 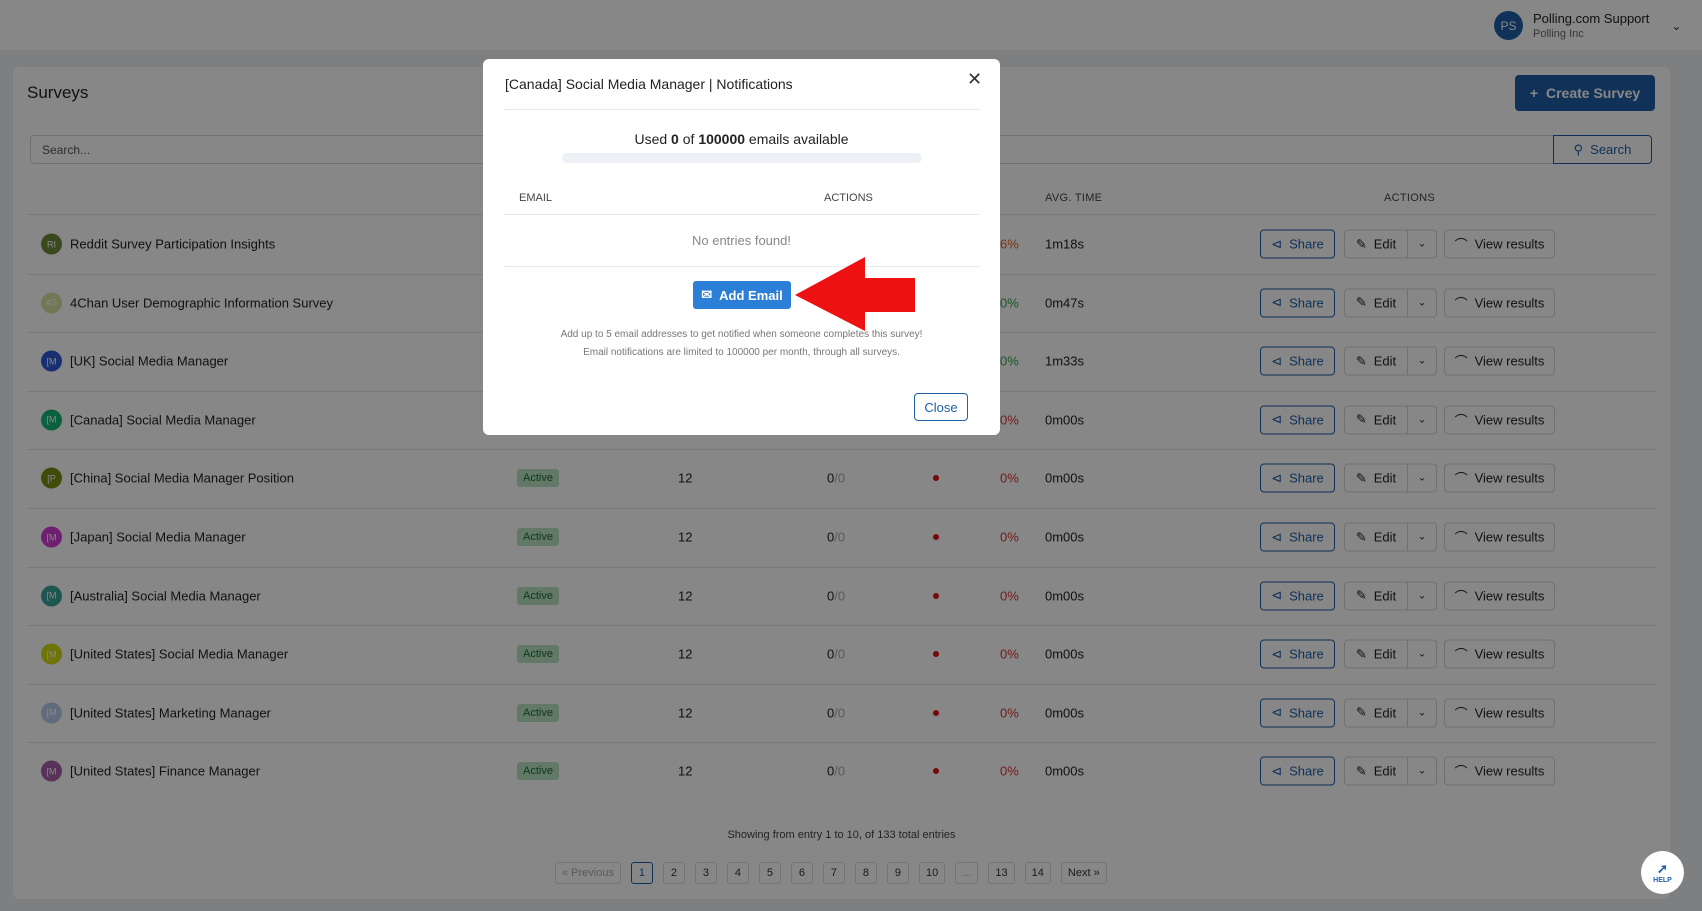 I want to click on usage-progress-bar, so click(x=742, y=158).